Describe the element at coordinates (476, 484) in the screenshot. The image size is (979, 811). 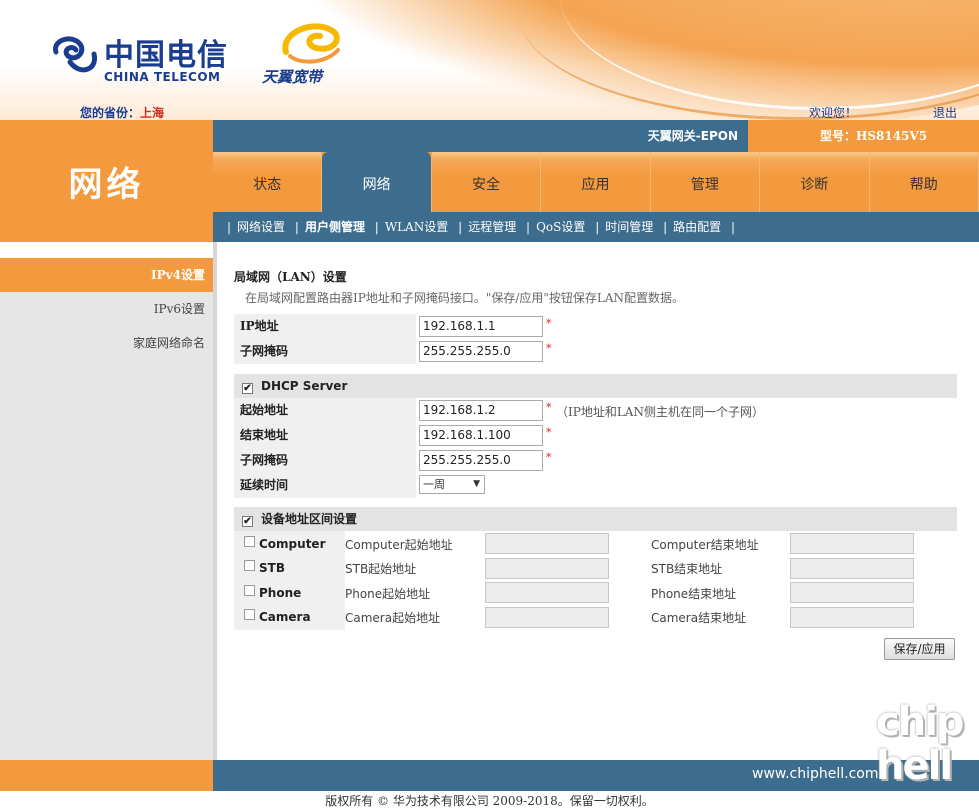
I see `dropdown-arrow-icon: ▼` at that location.